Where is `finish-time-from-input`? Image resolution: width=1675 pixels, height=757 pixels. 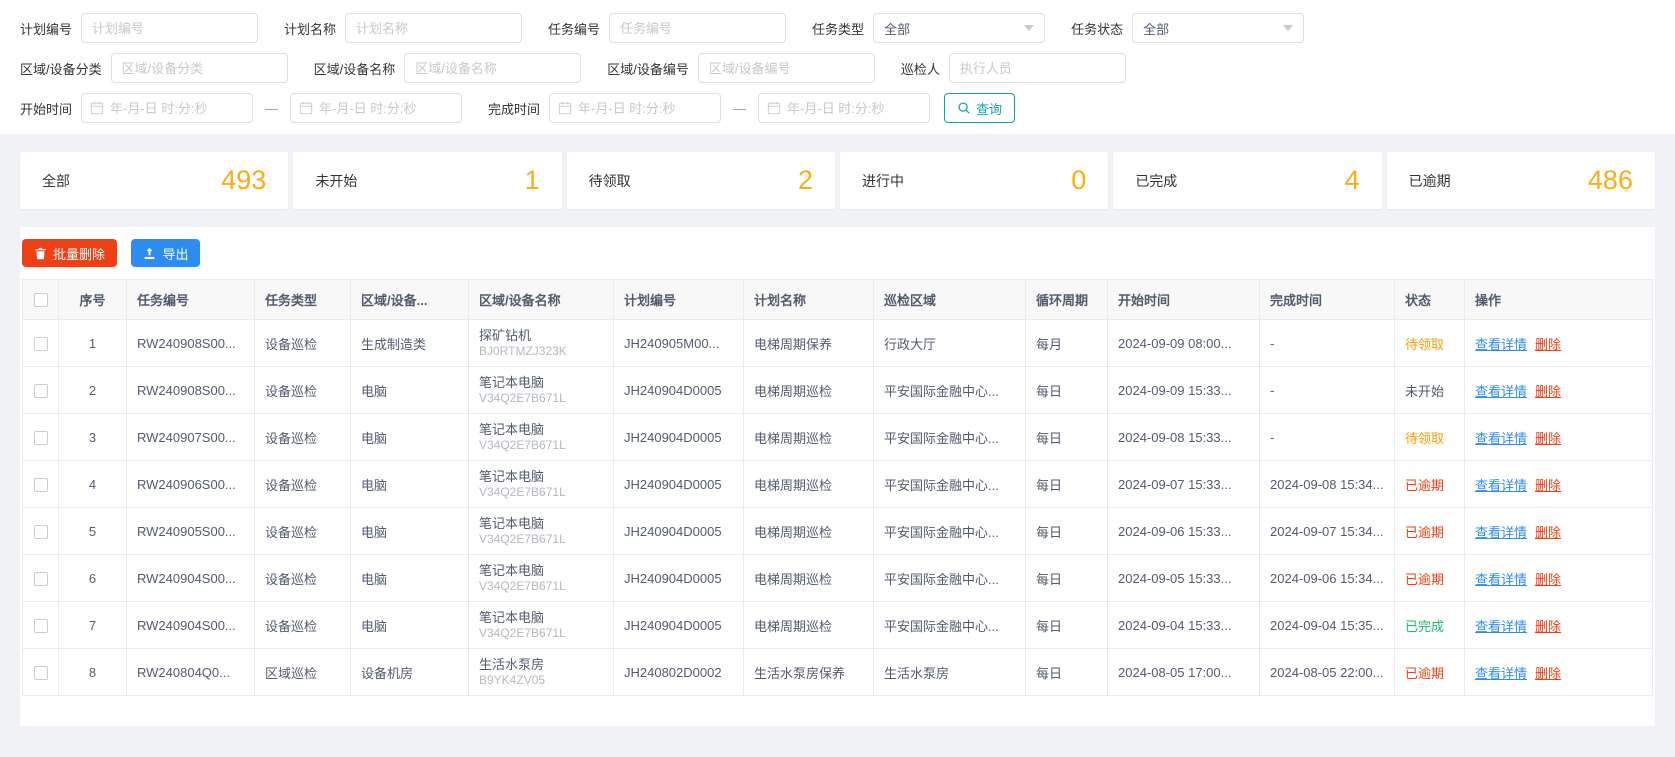 finish-time-from-input is located at coordinates (645, 108).